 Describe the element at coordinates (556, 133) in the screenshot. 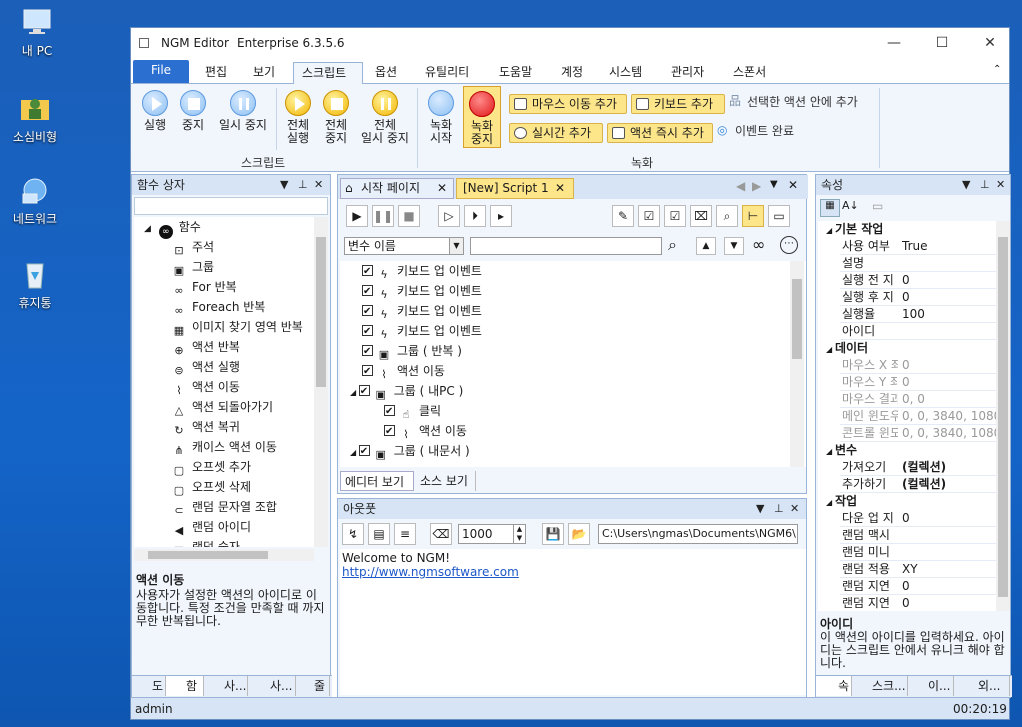

I see `add-realtime-button: 실시간 추가` at that location.